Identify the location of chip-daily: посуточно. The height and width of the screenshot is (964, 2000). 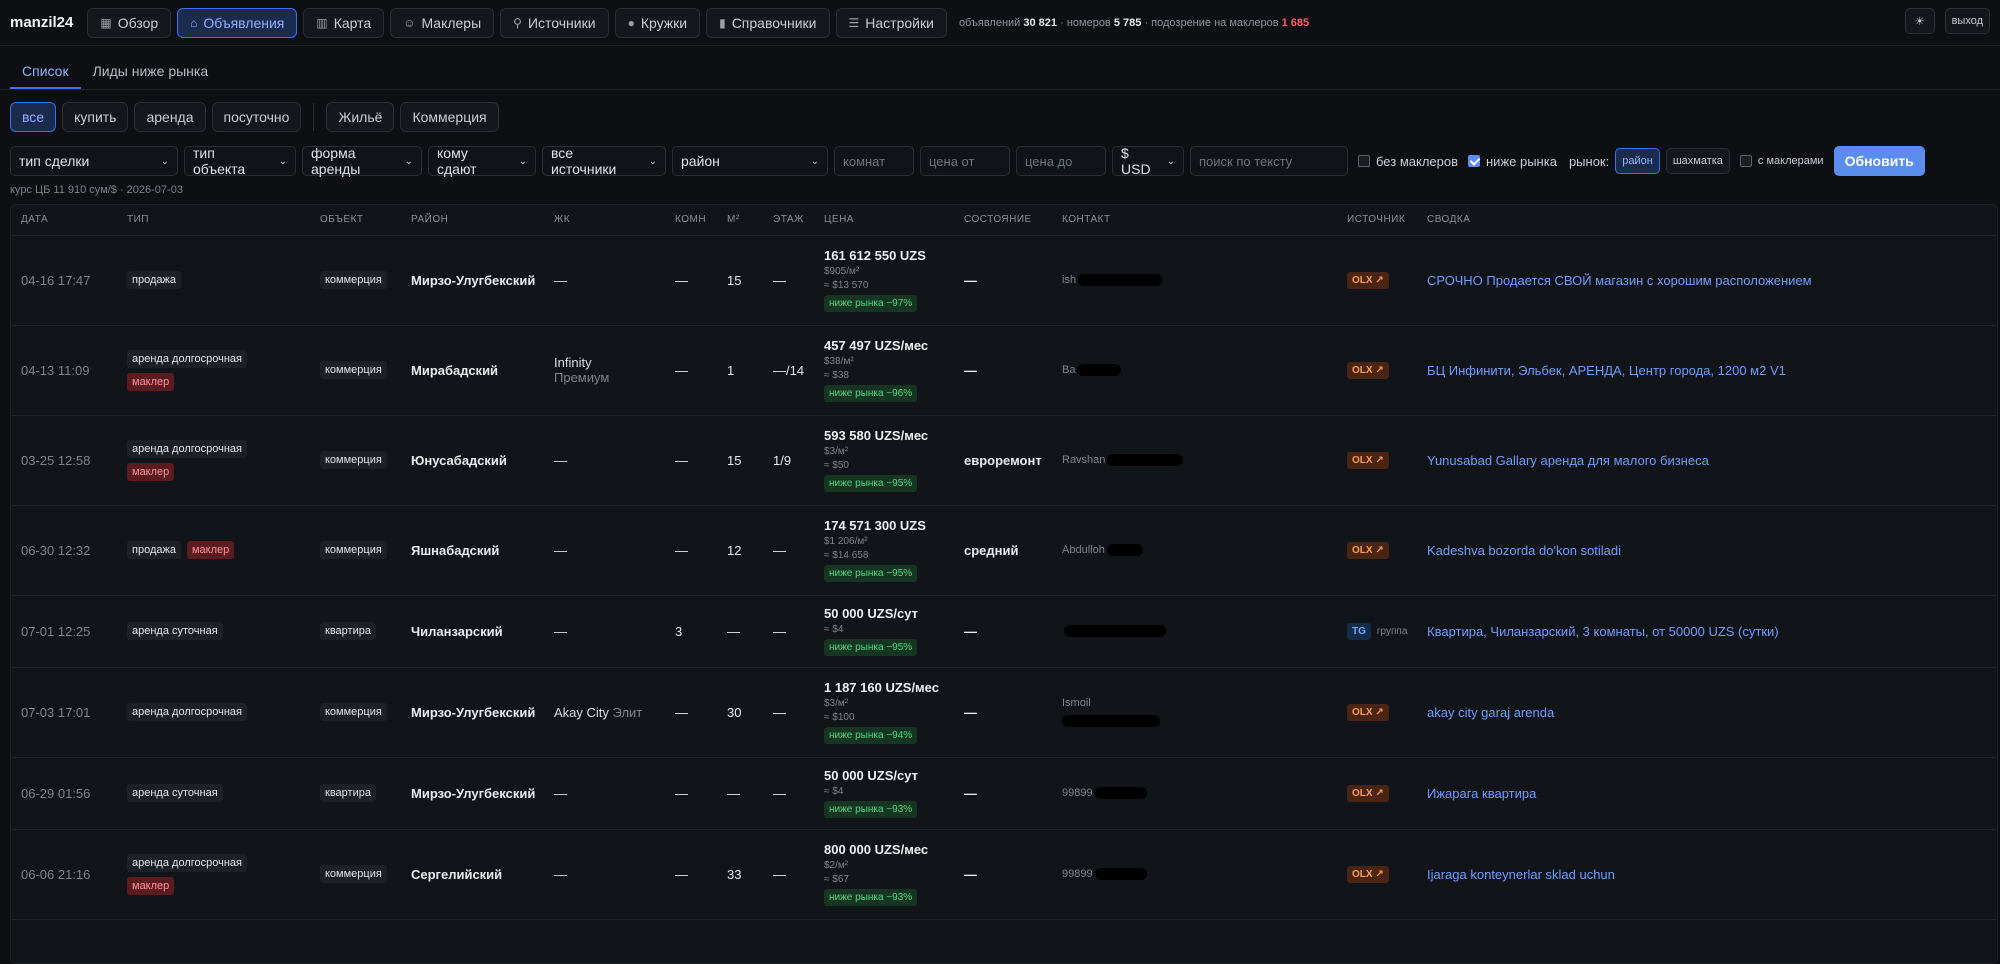
(256, 117).